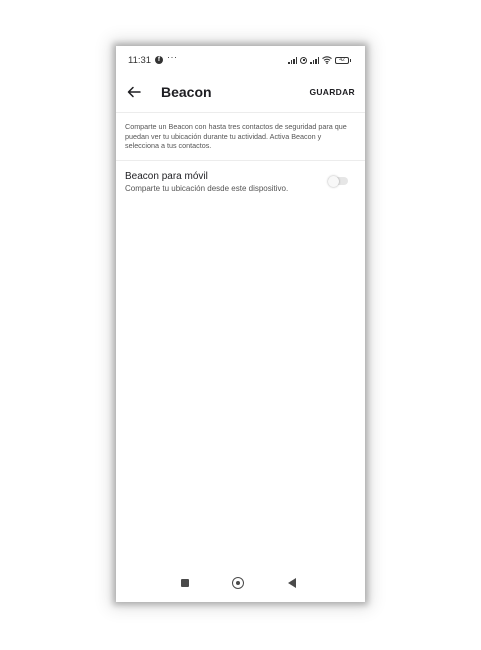 The width and height of the screenshot is (481, 650). I want to click on arrow-left-icon, so click(134, 92).